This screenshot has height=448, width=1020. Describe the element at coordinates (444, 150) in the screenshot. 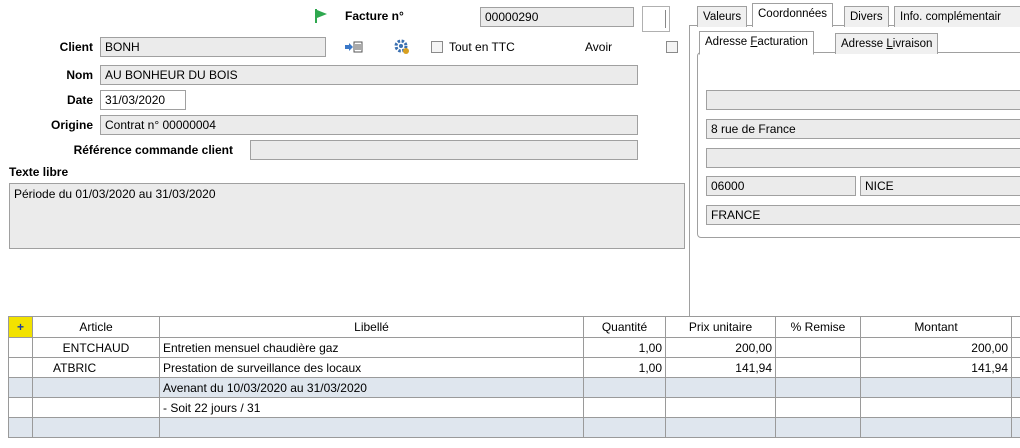

I see `reference-field` at that location.